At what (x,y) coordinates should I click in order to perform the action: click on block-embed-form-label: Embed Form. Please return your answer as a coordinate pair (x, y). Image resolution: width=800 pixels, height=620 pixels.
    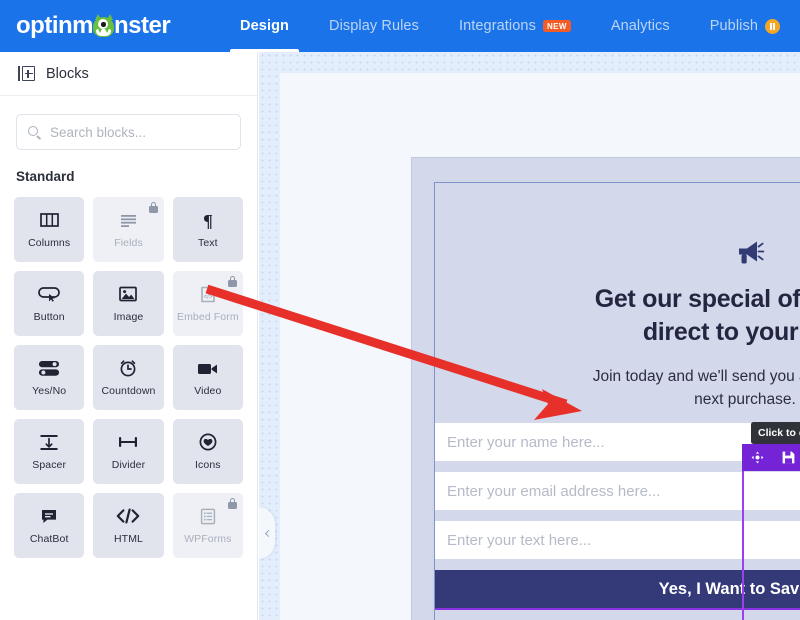
    Looking at the image, I should click on (207, 316).